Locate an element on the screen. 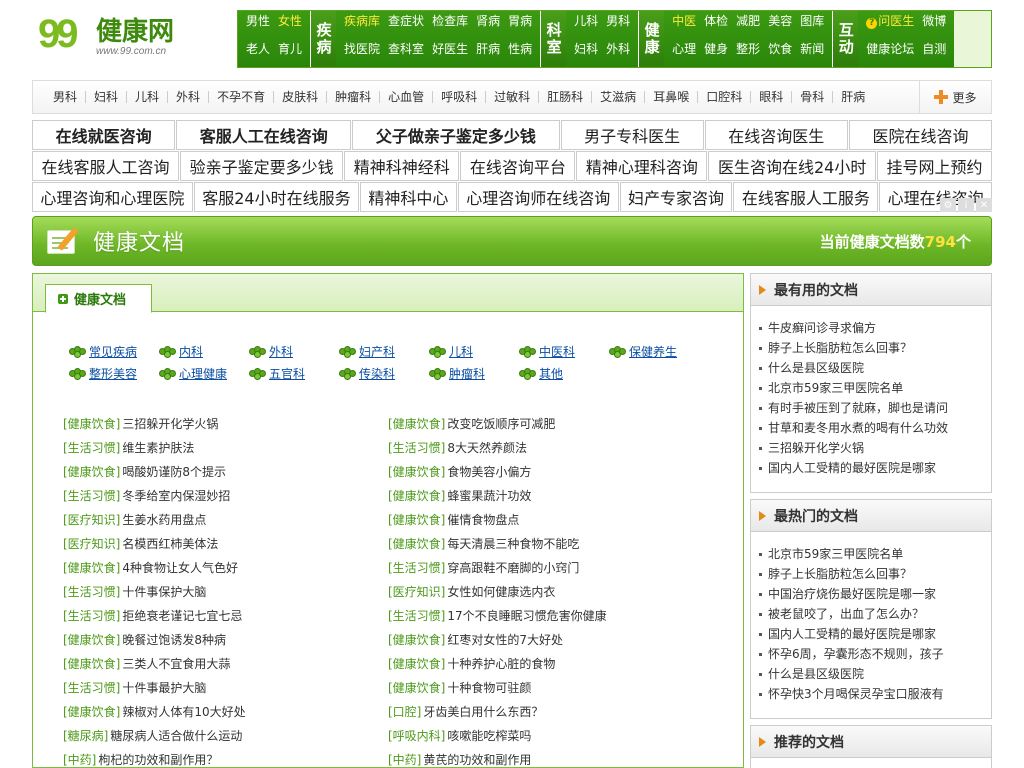 This screenshot has width=1024, height=768. nav-link-male: 男性 is located at coordinates (258, 25).